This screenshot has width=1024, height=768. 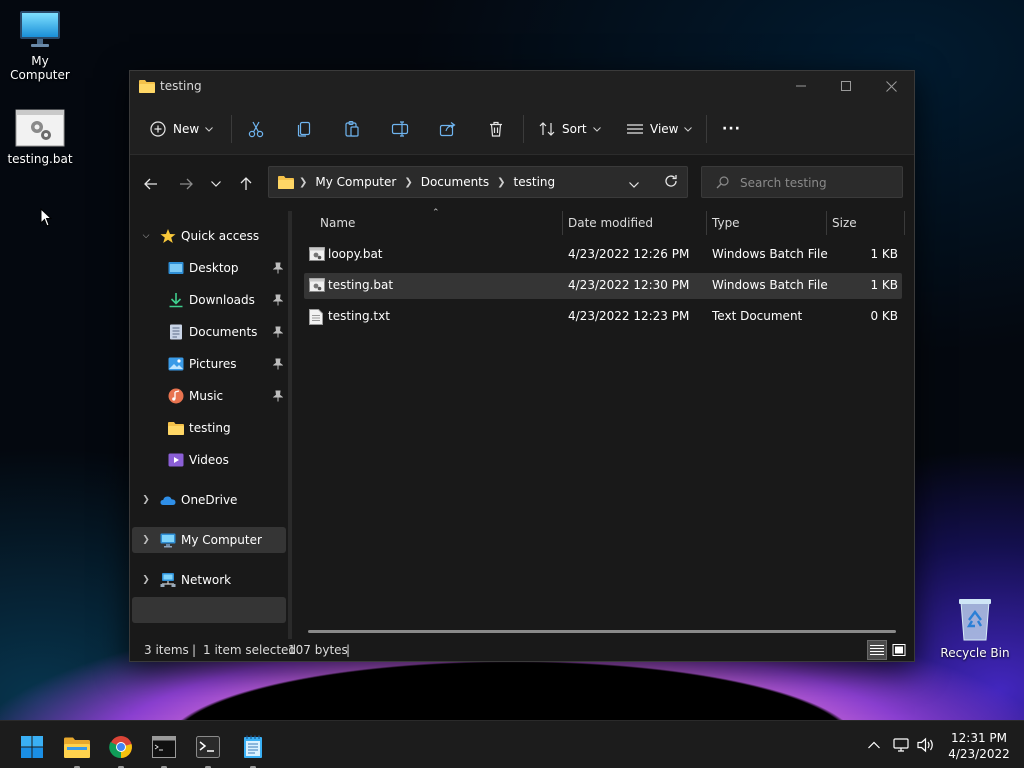 I want to click on sidebar-item-quick-access: ⌵ Quick access, so click(x=209, y=236).